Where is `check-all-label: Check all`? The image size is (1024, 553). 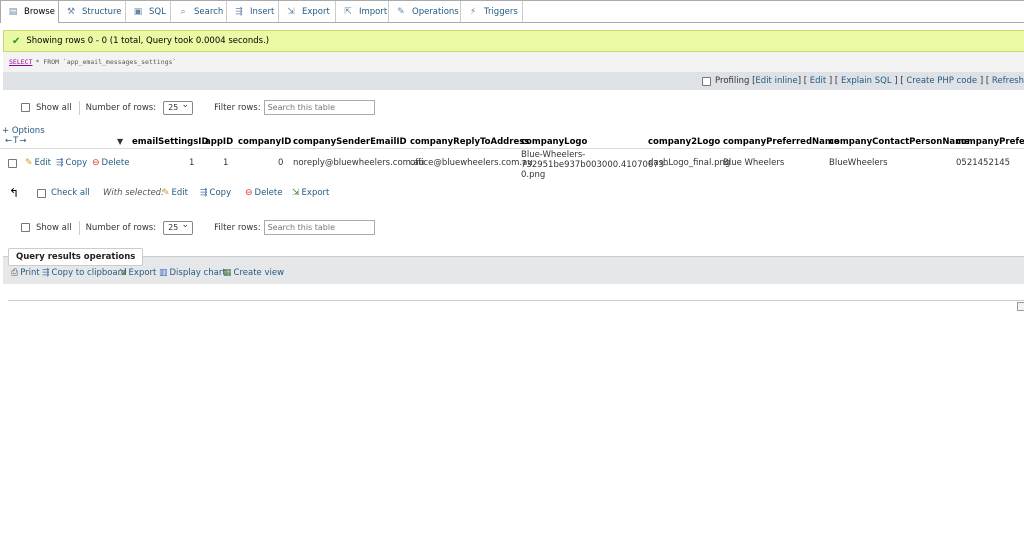 check-all-label: Check all is located at coordinates (70, 193).